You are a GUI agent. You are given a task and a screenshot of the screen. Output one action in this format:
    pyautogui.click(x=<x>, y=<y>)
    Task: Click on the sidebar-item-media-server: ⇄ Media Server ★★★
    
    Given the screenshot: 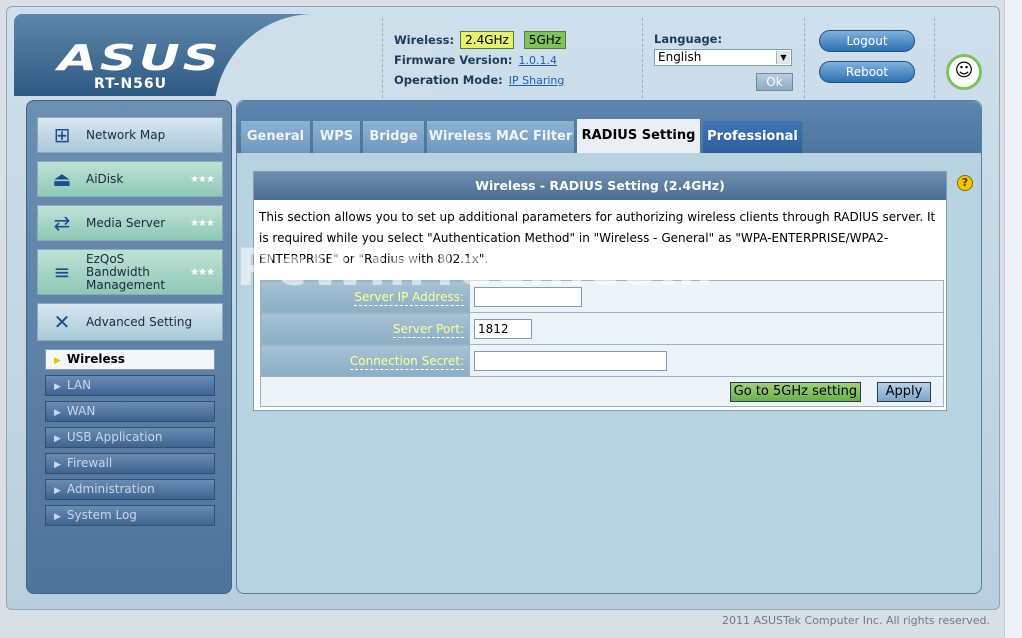 What is the action you would take?
    pyautogui.click(x=130, y=223)
    